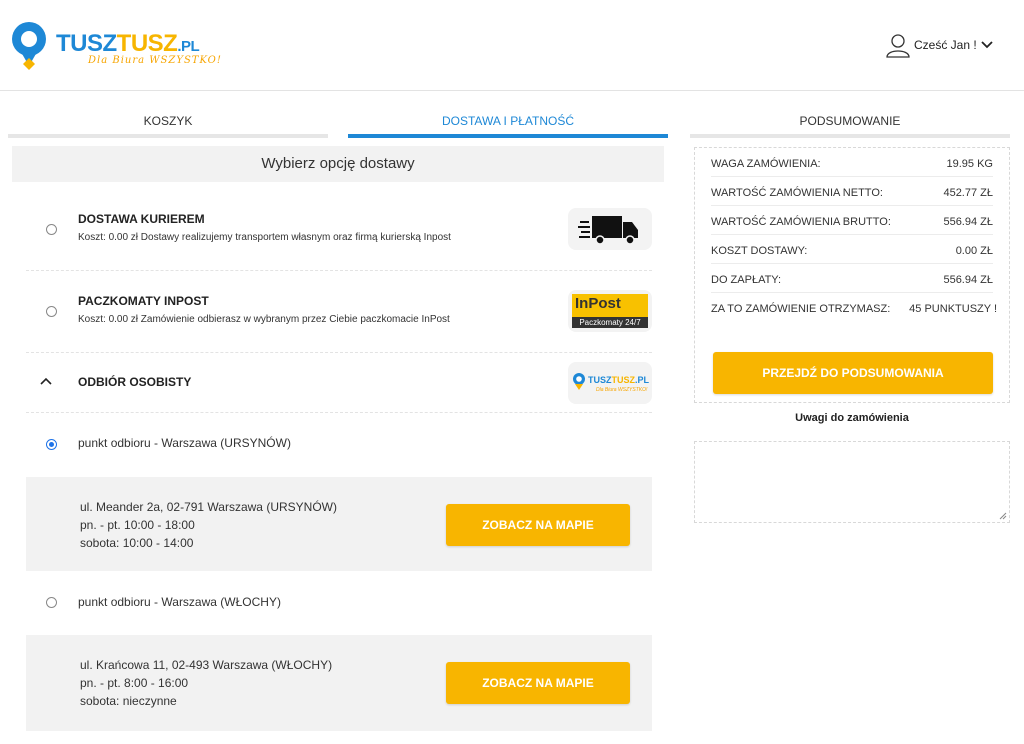  I want to click on tusztusz-logo-wordmark: TUSZTUSZ.PL, so click(619, 380).